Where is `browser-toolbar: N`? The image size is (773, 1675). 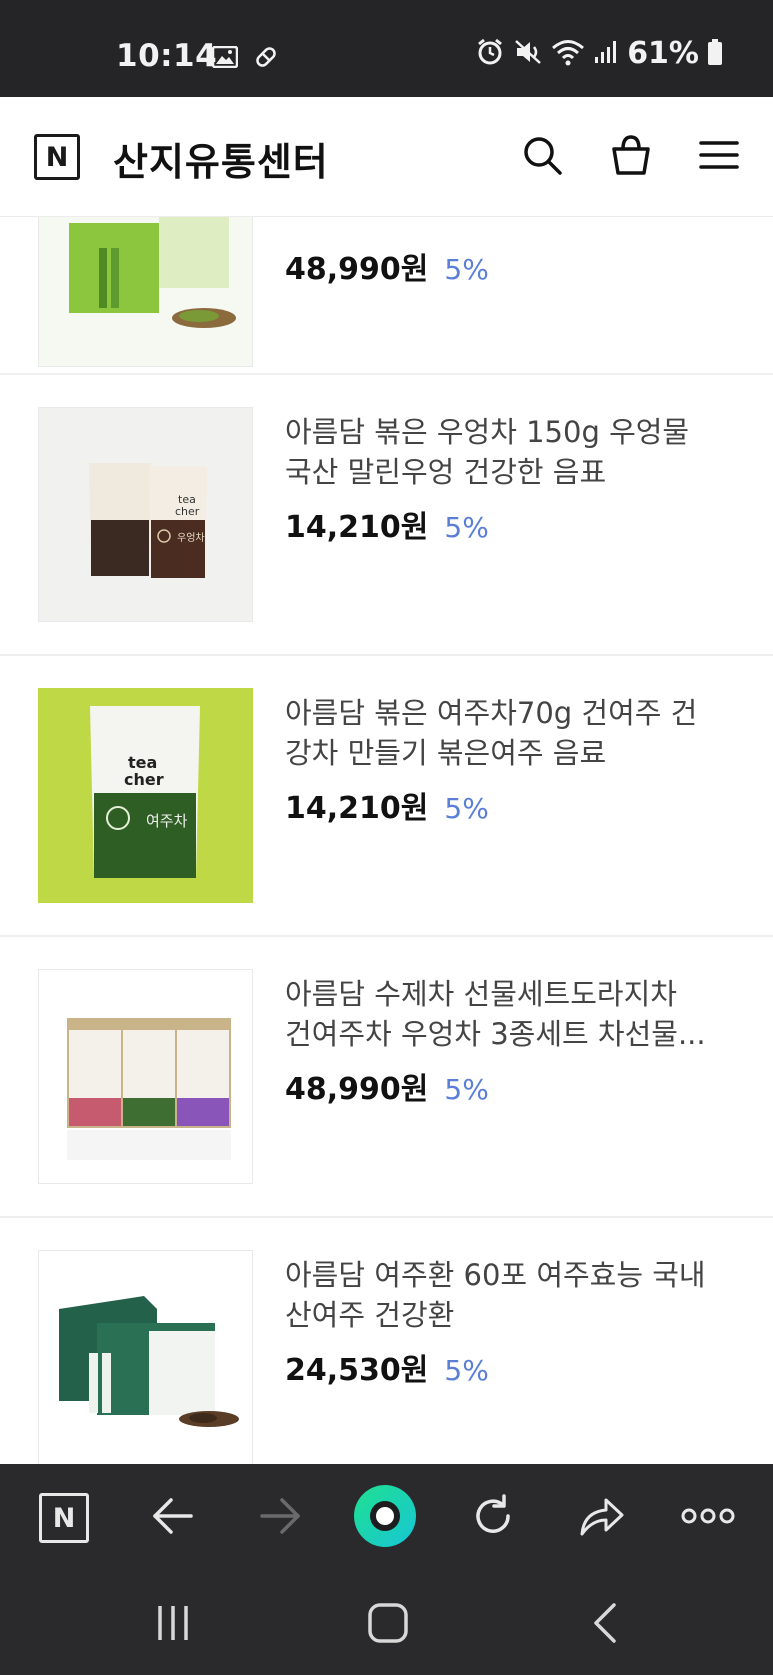 browser-toolbar: N is located at coordinates (386, 1518).